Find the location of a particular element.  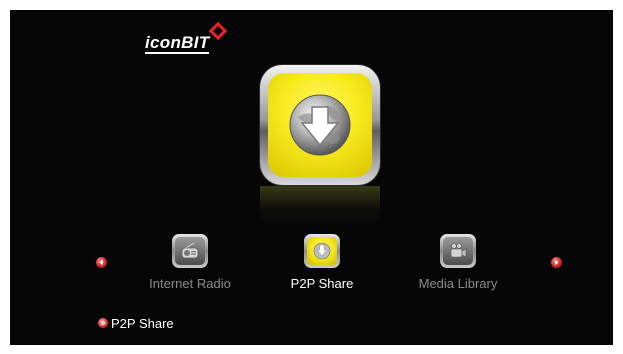

media-library-tile is located at coordinates (458, 251).